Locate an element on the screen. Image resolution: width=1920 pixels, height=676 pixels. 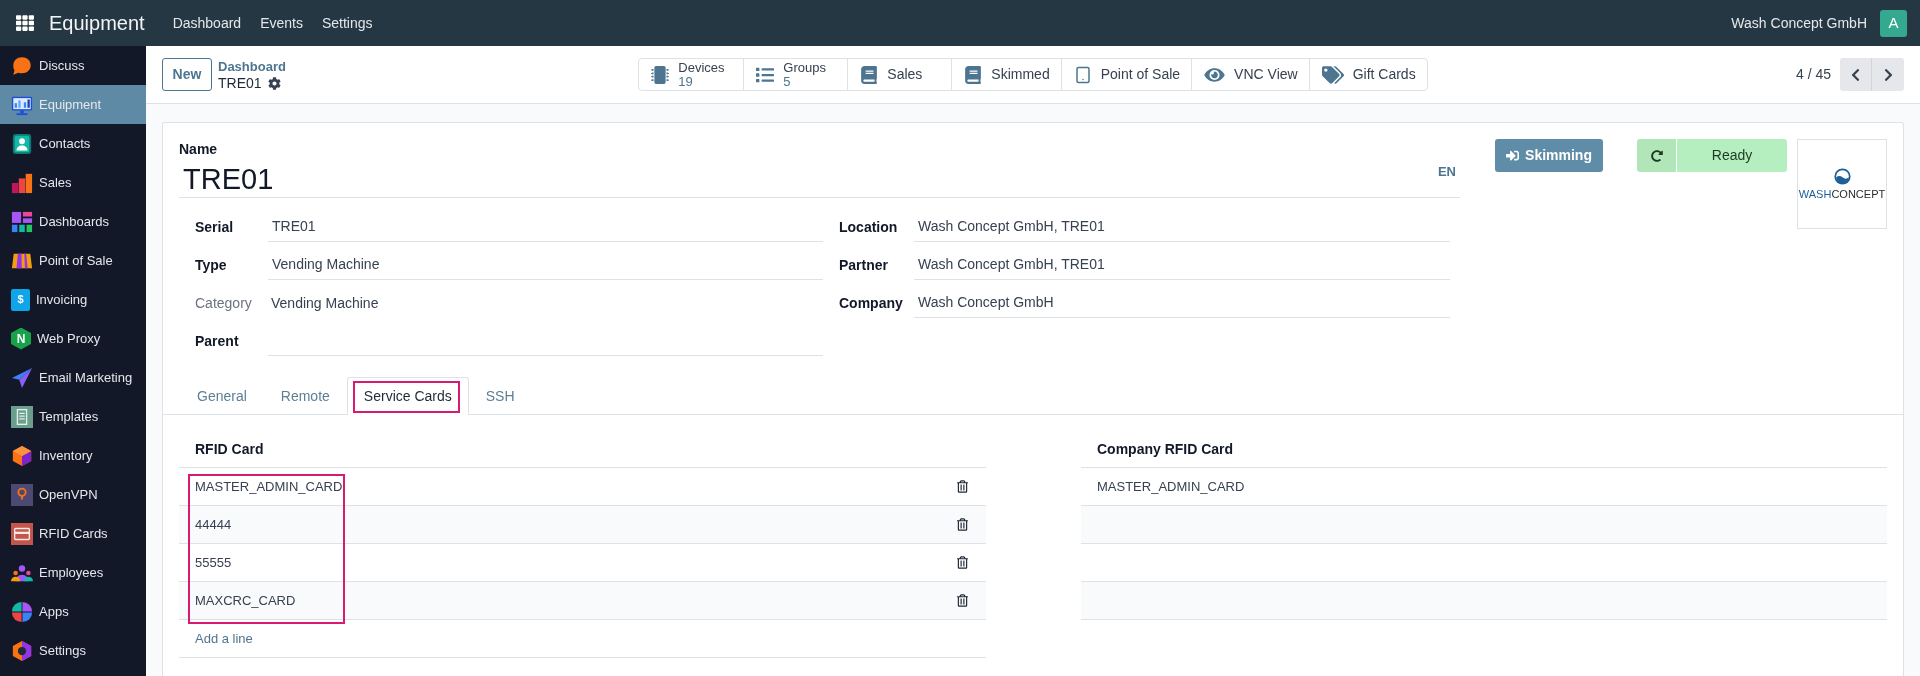
field-label: Parent is located at coordinates (217, 341).